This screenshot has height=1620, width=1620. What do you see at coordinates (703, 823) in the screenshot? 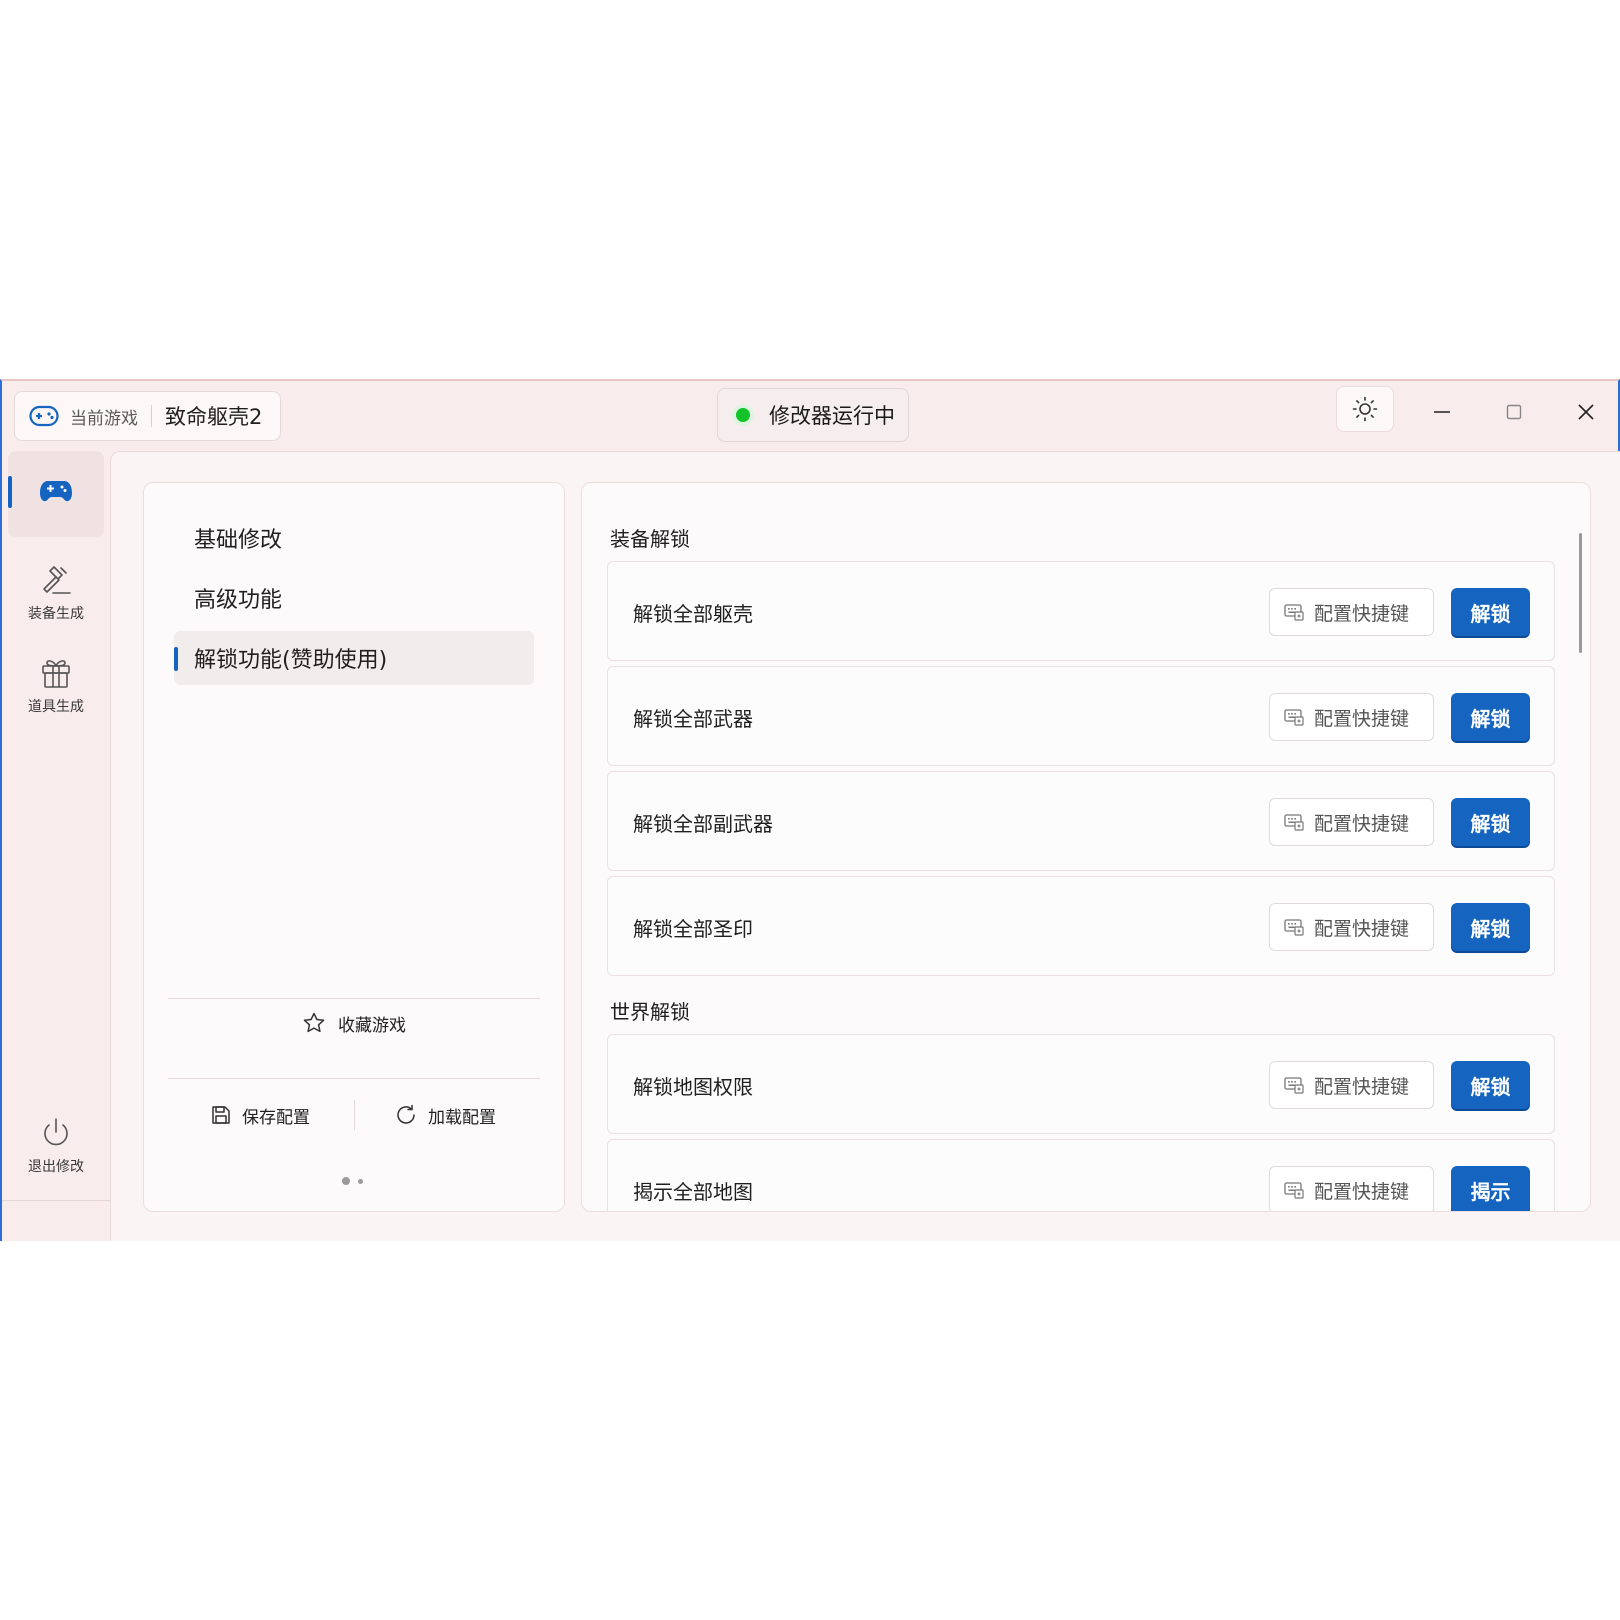
I see `feature-label: 解锁全部副武器` at bounding box center [703, 823].